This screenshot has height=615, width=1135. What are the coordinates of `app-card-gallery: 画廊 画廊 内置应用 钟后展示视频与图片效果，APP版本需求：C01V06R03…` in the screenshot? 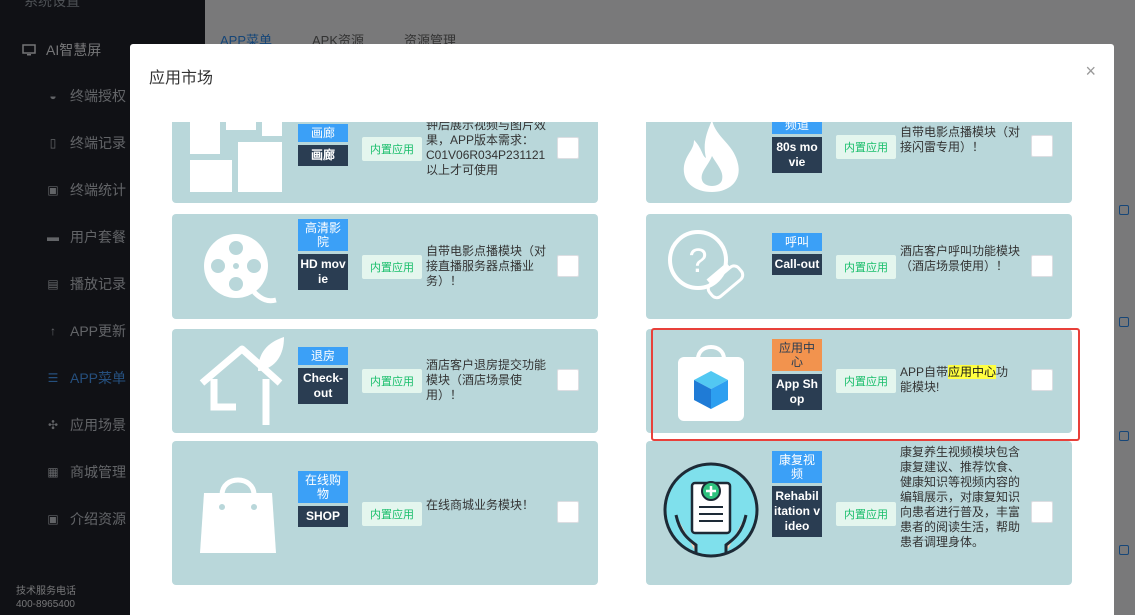 It's located at (385, 162).